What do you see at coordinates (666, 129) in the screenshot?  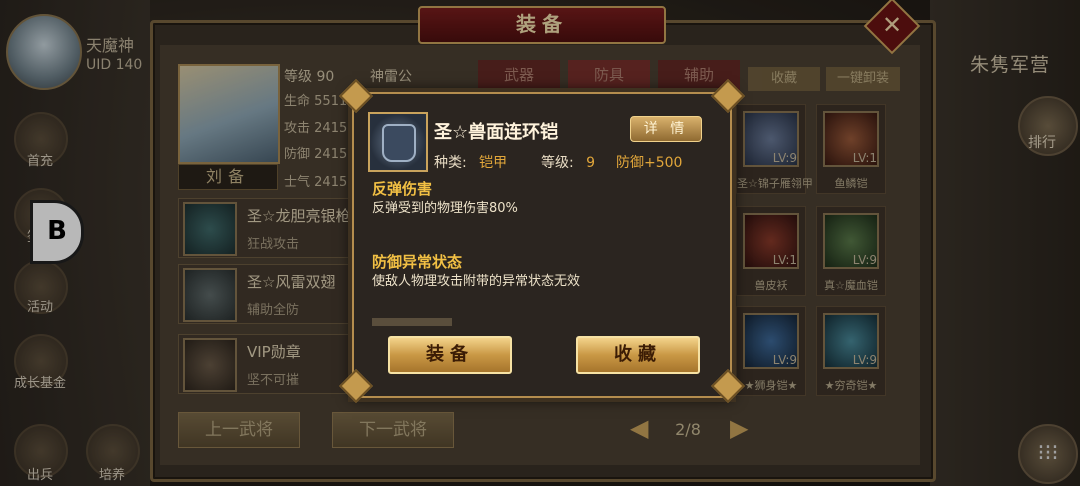 I see `detail-button: 详 情` at bounding box center [666, 129].